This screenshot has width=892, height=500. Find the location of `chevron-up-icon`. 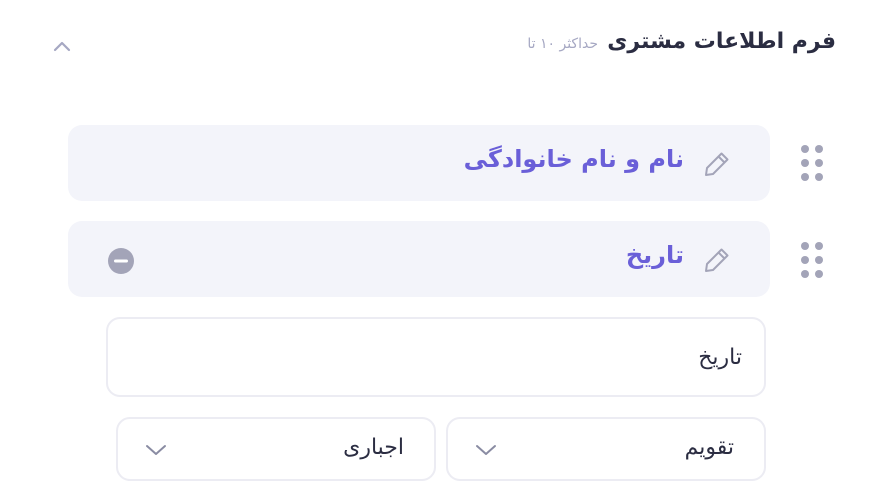

chevron-up-icon is located at coordinates (62, 46).